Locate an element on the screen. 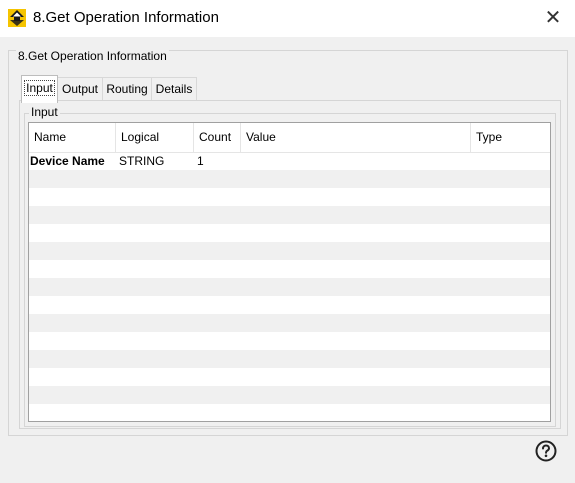 The image size is (575, 483). tab-details-label: Details is located at coordinates (174, 89).